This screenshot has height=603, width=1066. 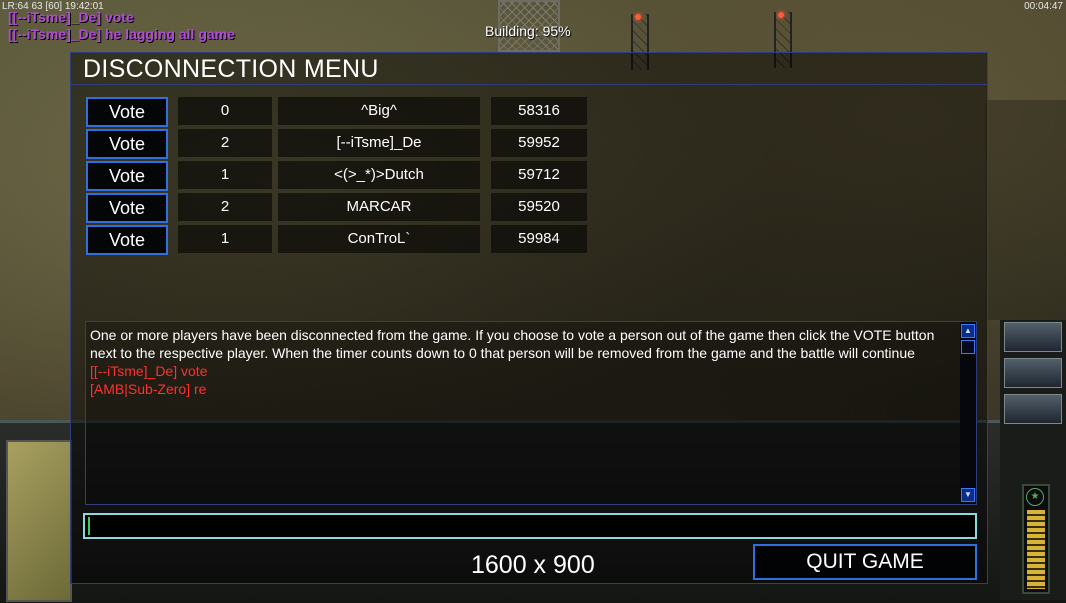 I want to click on chat-line: [[--iTsme]_De] he lagging all game, so click(x=121, y=34).